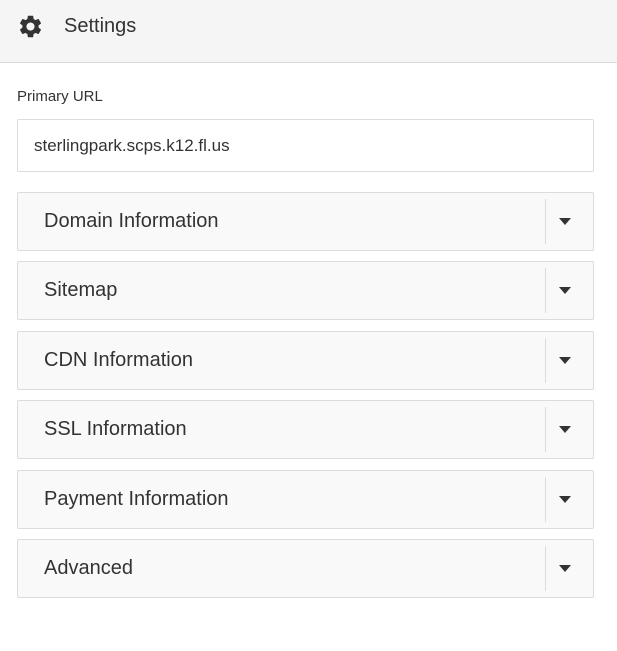 This screenshot has width=617, height=651. What do you see at coordinates (305, 499) in the screenshot?
I see `section-payment-information: Payment Information` at bounding box center [305, 499].